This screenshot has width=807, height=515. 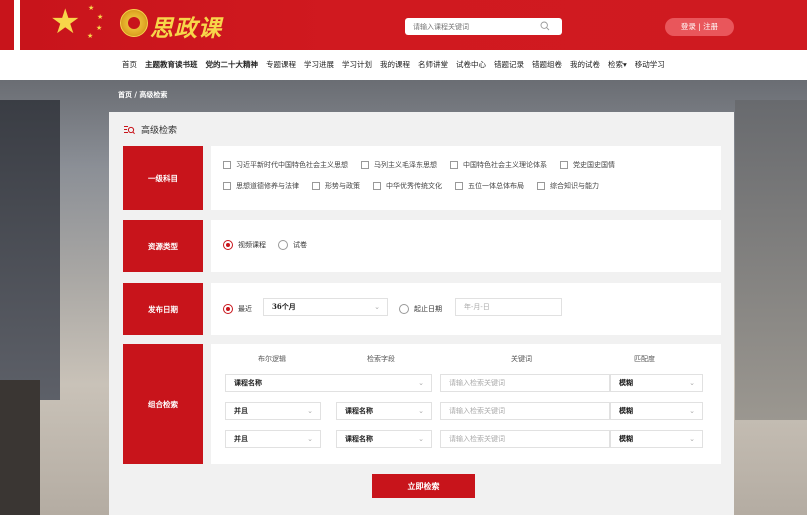 I want to click on column-header-field: 检索字段, so click(x=381, y=359).